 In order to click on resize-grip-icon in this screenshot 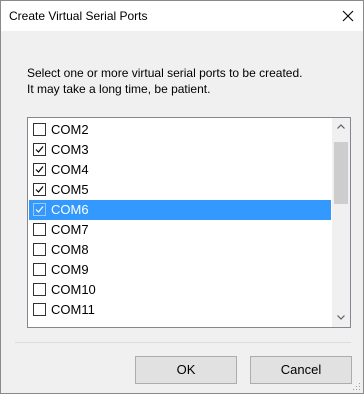, I will do `click(357, 387)`.